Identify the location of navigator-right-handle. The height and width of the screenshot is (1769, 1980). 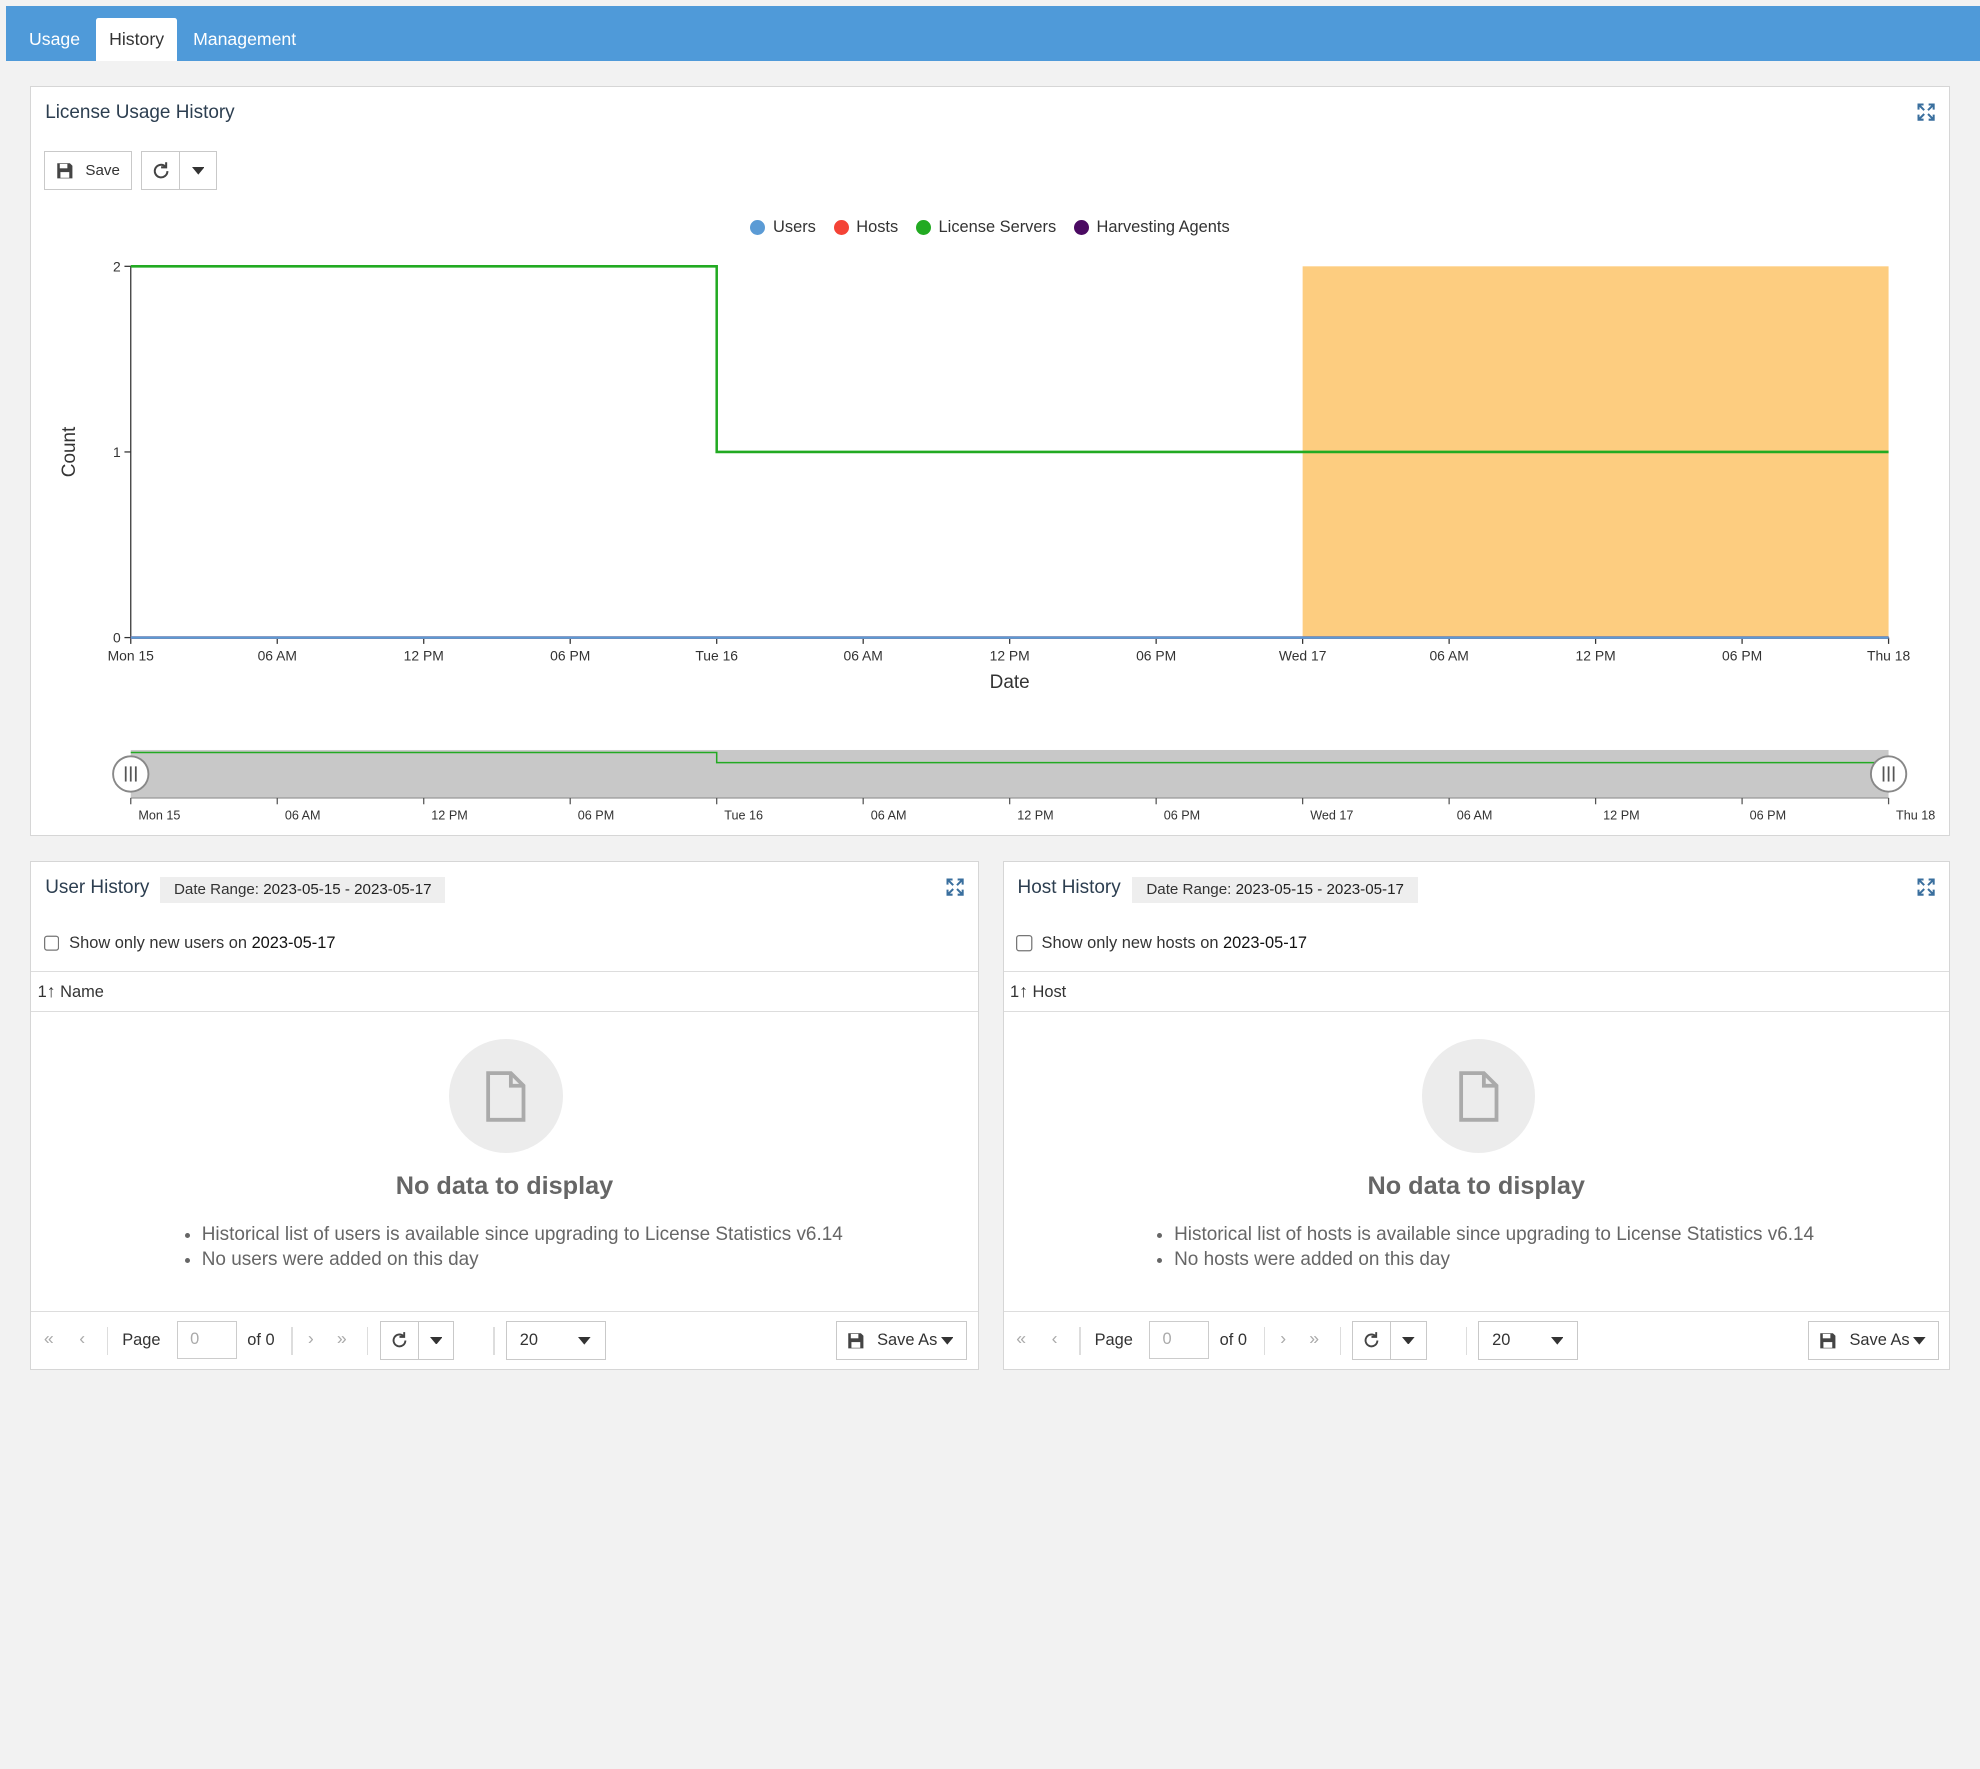
(1889, 774).